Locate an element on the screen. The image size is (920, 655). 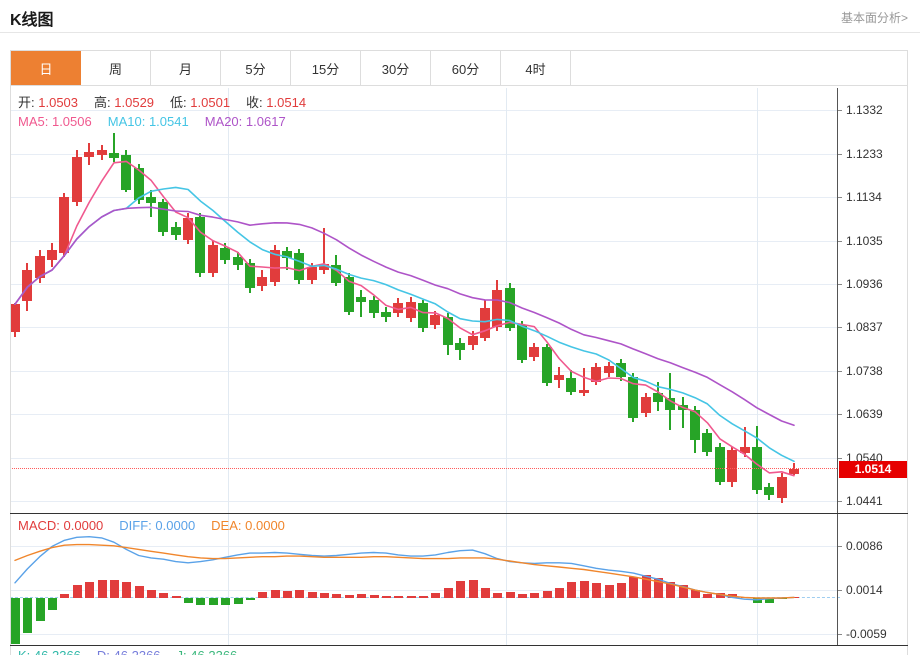
dea-value: DEA: 0.0000 is located at coordinates (248, 525).